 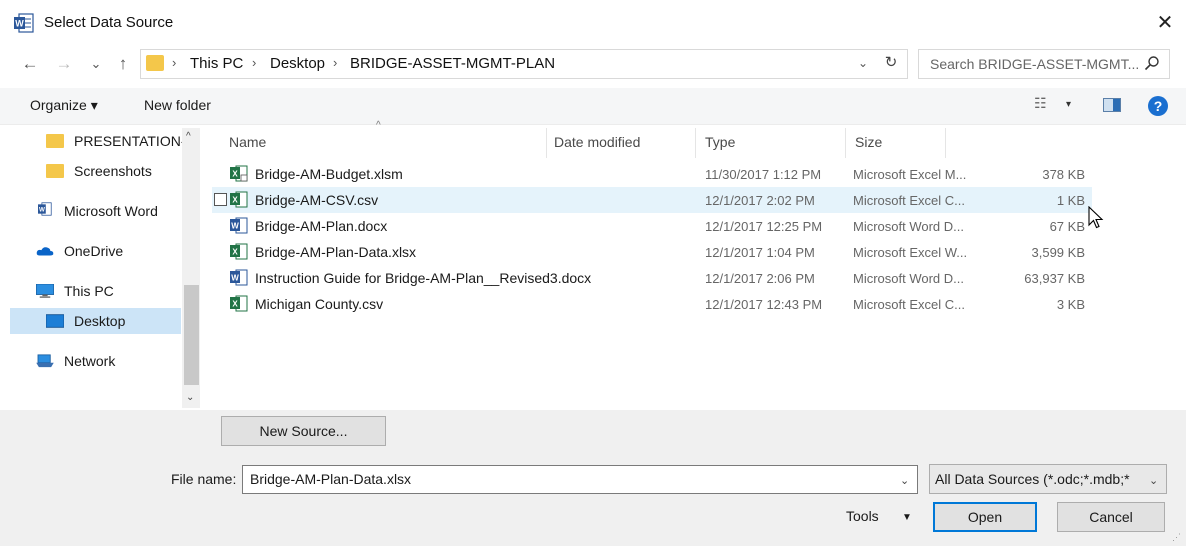 I want to click on file-name-label: File name:, so click(x=204, y=479).